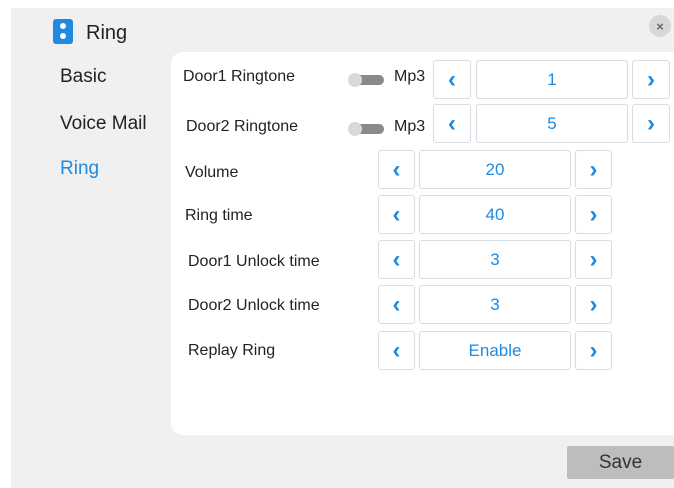 The height and width of the screenshot is (488, 674). What do you see at coordinates (79, 169) in the screenshot?
I see `sidebar-item-ring: Ring` at bounding box center [79, 169].